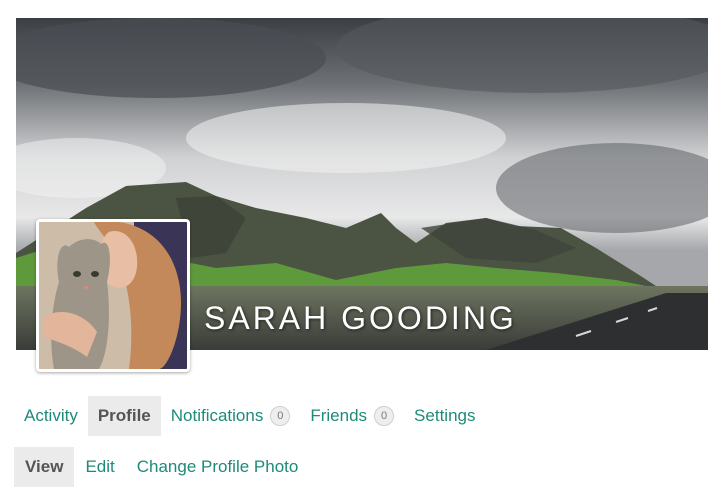 This screenshot has width=724, height=489. I want to click on tab-notifications: Notifications 0, so click(231, 416).